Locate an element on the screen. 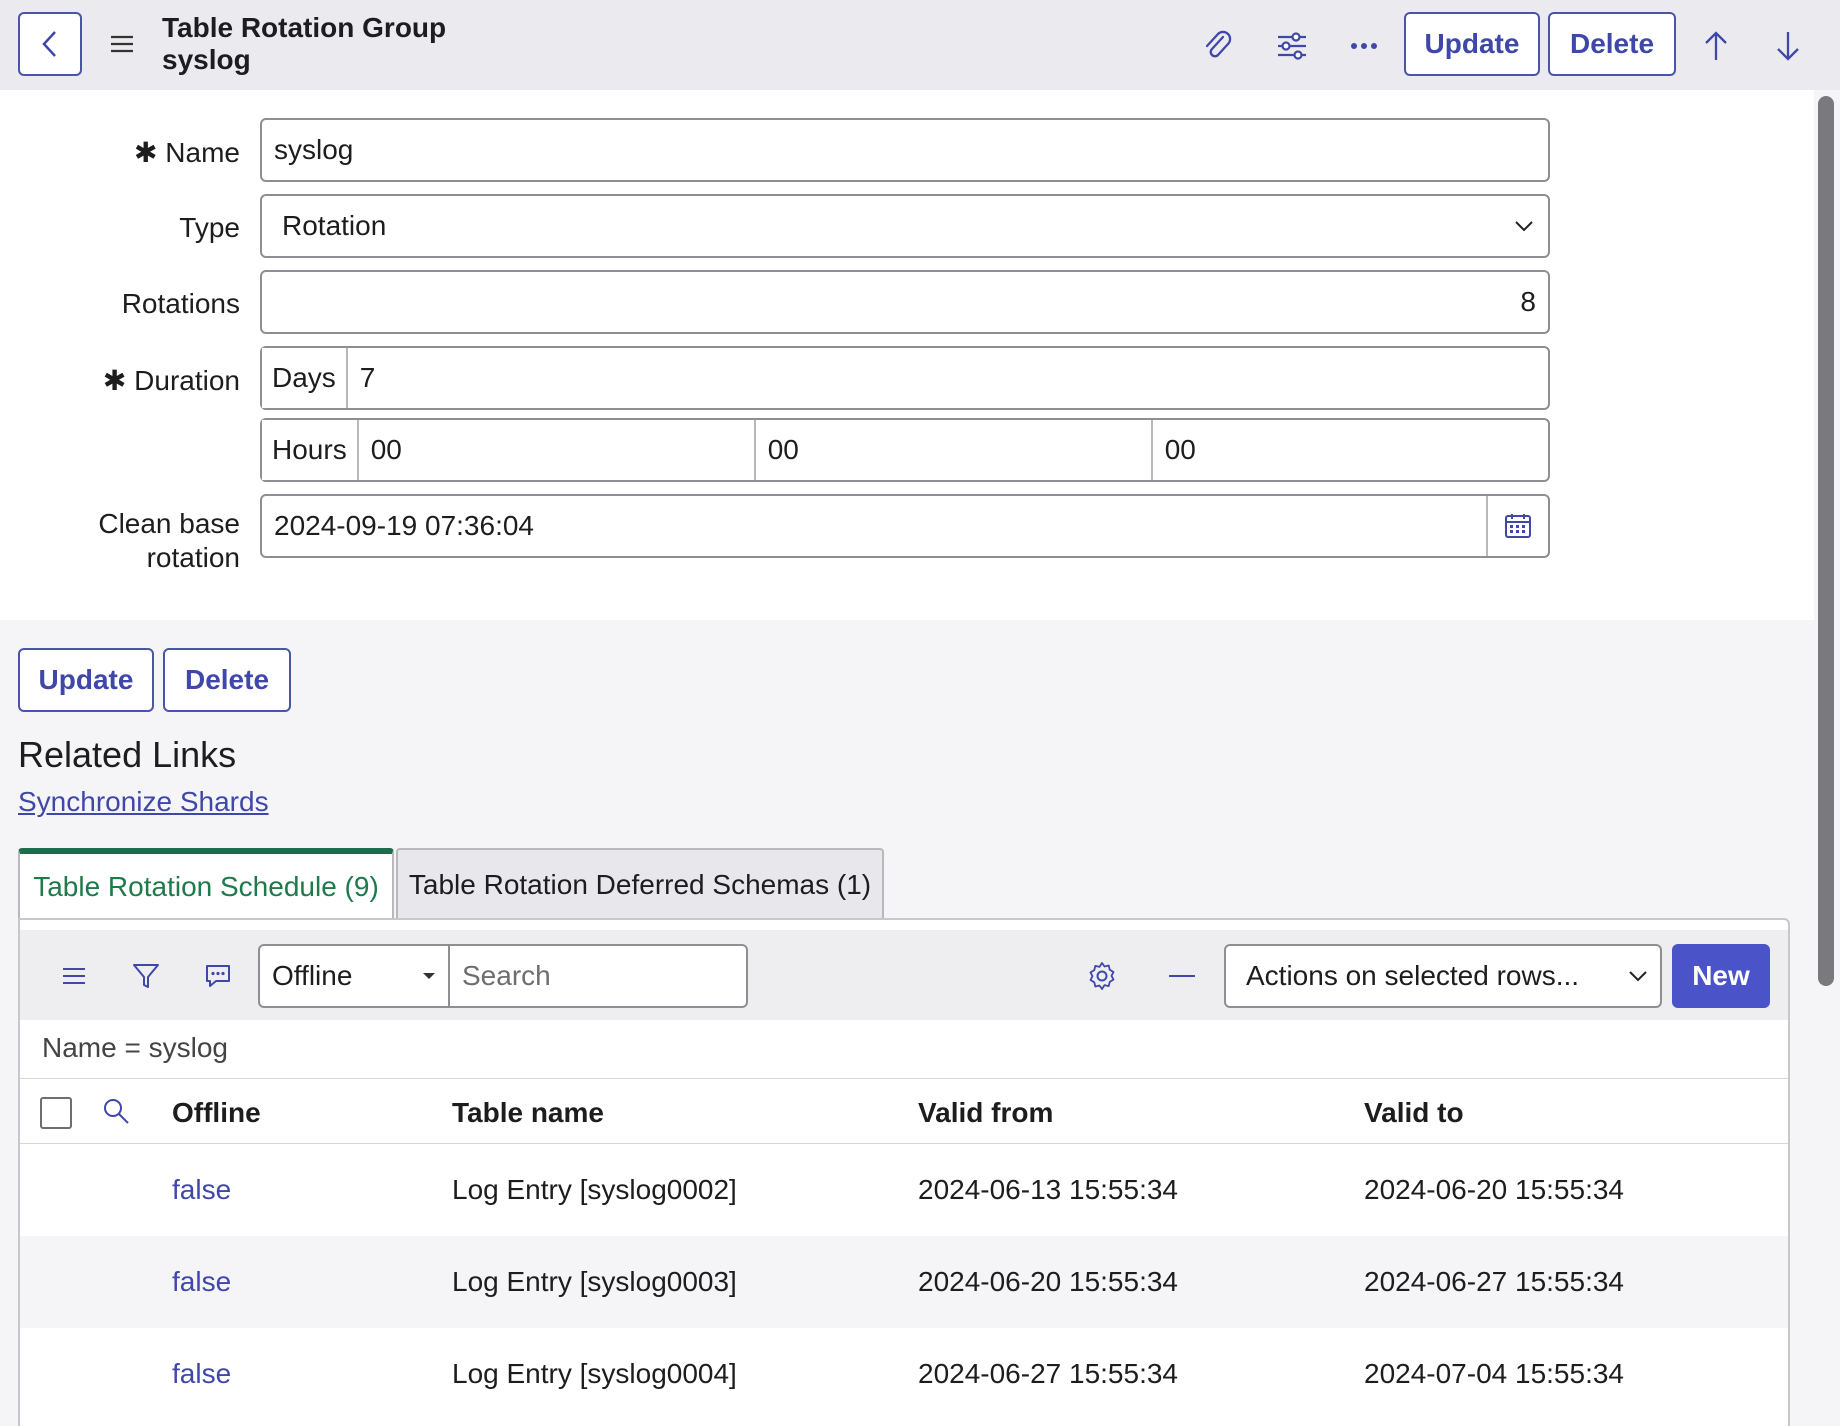 The image size is (1840, 1426). select-all-checkbox is located at coordinates (56, 1113).